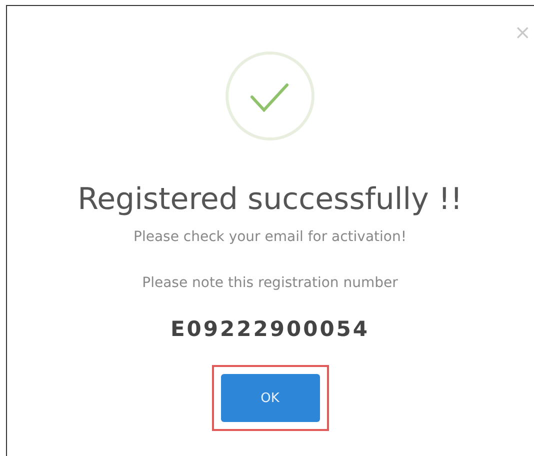  What do you see at coordinates (270, 96) in the screenshot?
I see `checkmark-circle-icon` at bounding box center [270, 96].